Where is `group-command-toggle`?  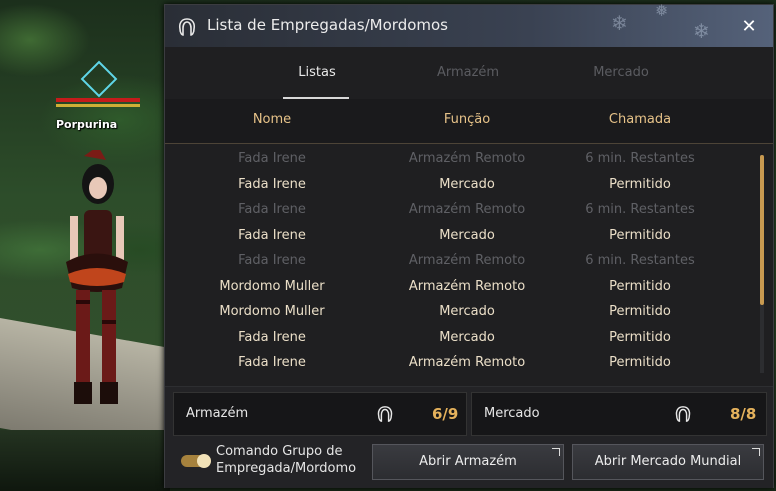
group-command-toggle is located at coordinates (196, 461).